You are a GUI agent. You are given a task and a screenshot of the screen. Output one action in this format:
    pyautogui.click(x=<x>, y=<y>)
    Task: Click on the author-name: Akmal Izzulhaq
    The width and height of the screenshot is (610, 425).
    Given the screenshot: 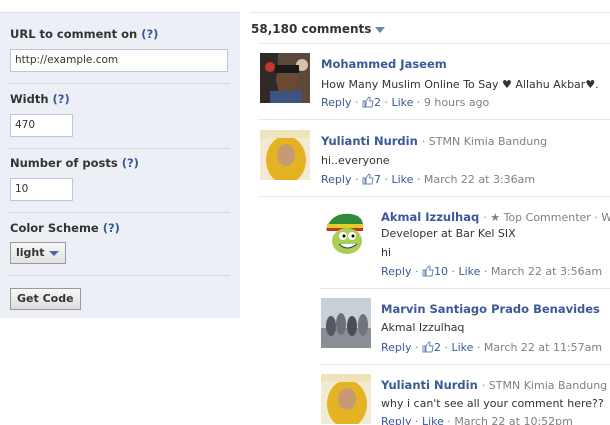 What is the action you would take?
    pyautogui.click(x=430, y=217)
    